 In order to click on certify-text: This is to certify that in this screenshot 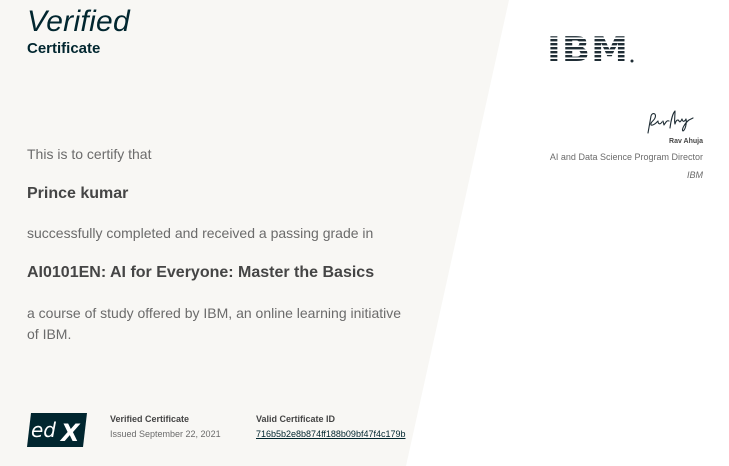, I will do `click(89, 154)`.